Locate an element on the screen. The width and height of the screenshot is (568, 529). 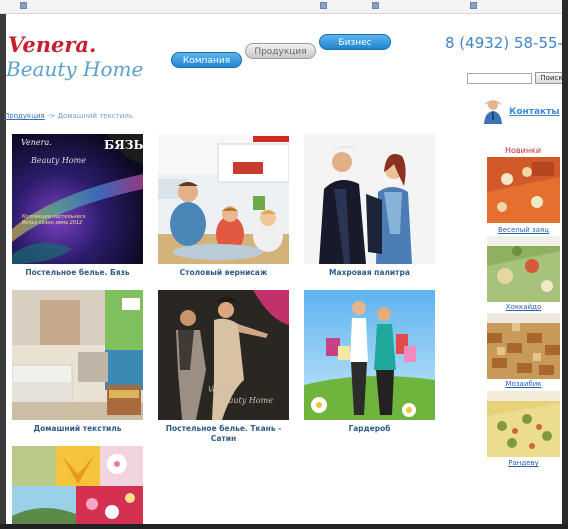
sidebar-item-link-1: Веселый заяц is located at coordinates (523, 230).